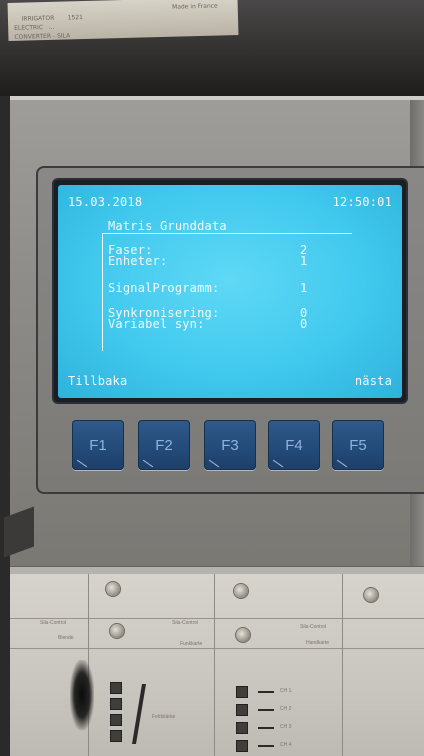 This screenshot has height=756, width=424. I want to click on channel-label: CH 3, so click(286, 727).